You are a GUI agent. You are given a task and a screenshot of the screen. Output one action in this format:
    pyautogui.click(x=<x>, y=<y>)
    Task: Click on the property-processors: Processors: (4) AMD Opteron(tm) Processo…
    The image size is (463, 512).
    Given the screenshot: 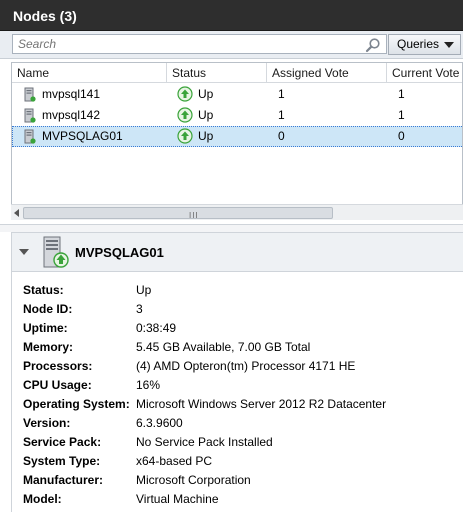 What is the action you would take?
    pyautogui.click(x=243, y=368)
    